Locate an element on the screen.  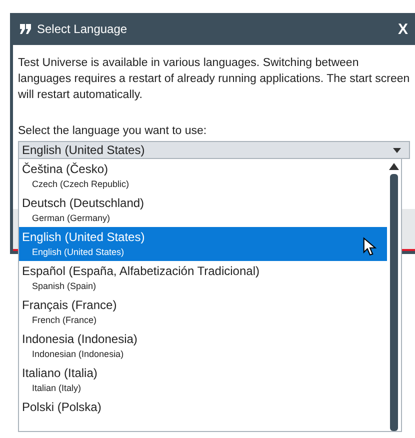
language-dropdown: English (United States) is located at coordinates (214, 150).